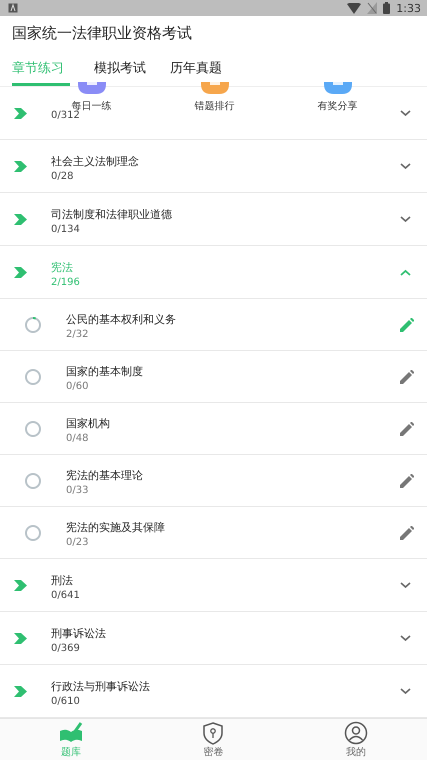 The image size is (427, 760). Describe the element at coordinates (355, 732) in the screenshot. I see `profile-icon` at that location.